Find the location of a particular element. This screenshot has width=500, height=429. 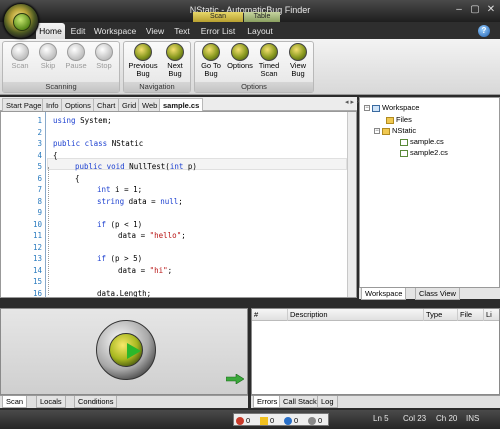

tab-edit: Edit is located at coordinates (78, 31).